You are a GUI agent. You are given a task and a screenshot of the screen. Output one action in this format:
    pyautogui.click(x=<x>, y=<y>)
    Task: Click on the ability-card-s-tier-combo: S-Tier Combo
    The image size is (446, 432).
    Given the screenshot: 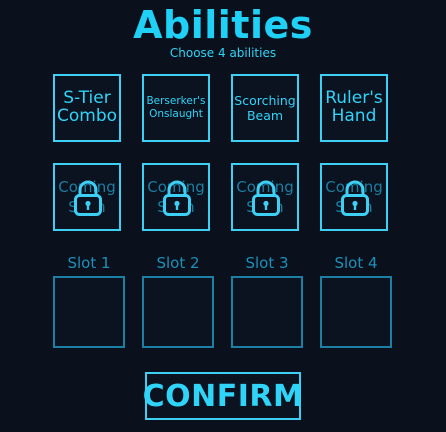 What is the action you would take?
    pyautogui.click(x=87, y=108)
    